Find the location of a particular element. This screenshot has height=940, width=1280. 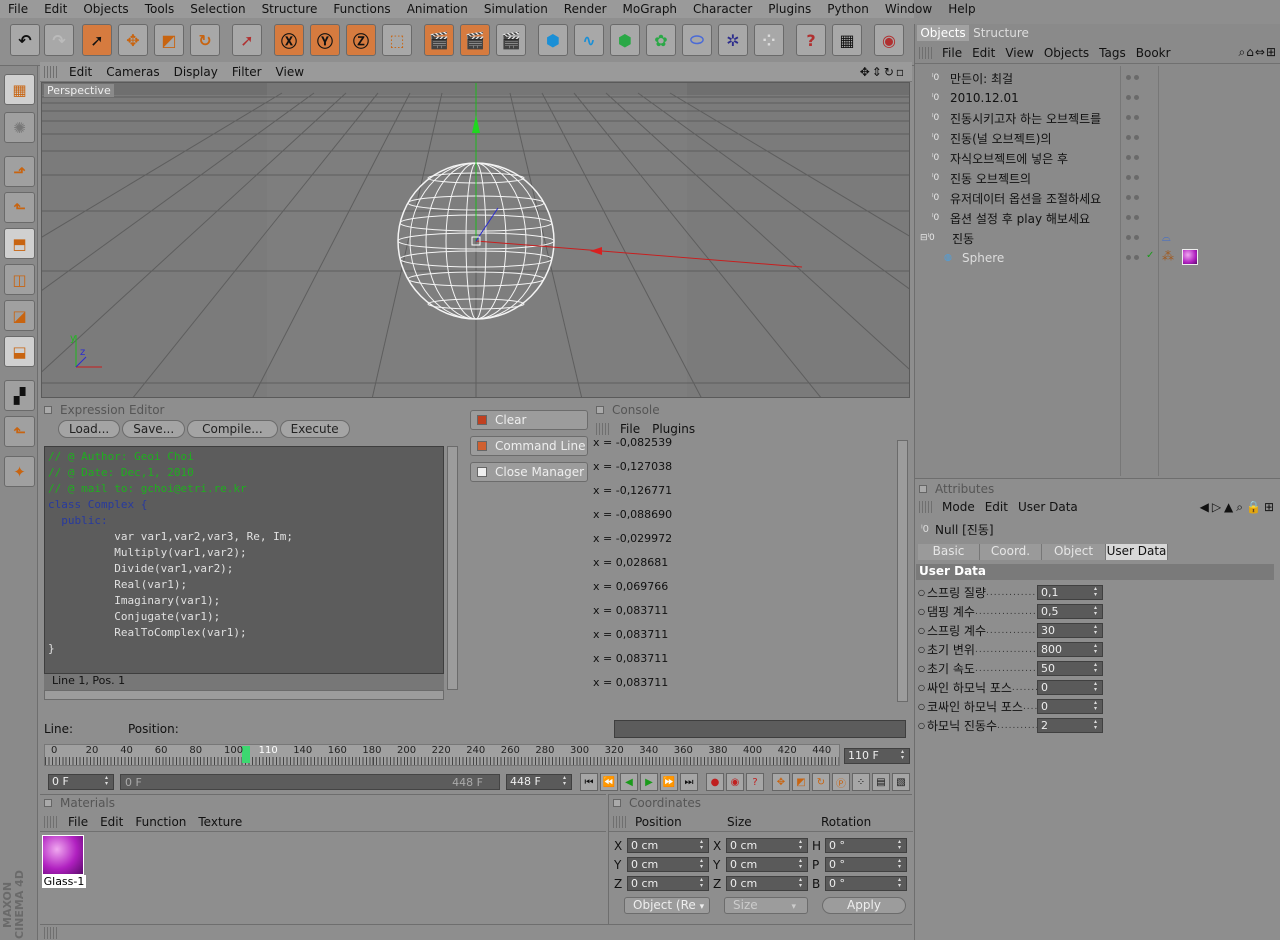

code-horizontal-scrollbar is located at coordinates (244, 695).